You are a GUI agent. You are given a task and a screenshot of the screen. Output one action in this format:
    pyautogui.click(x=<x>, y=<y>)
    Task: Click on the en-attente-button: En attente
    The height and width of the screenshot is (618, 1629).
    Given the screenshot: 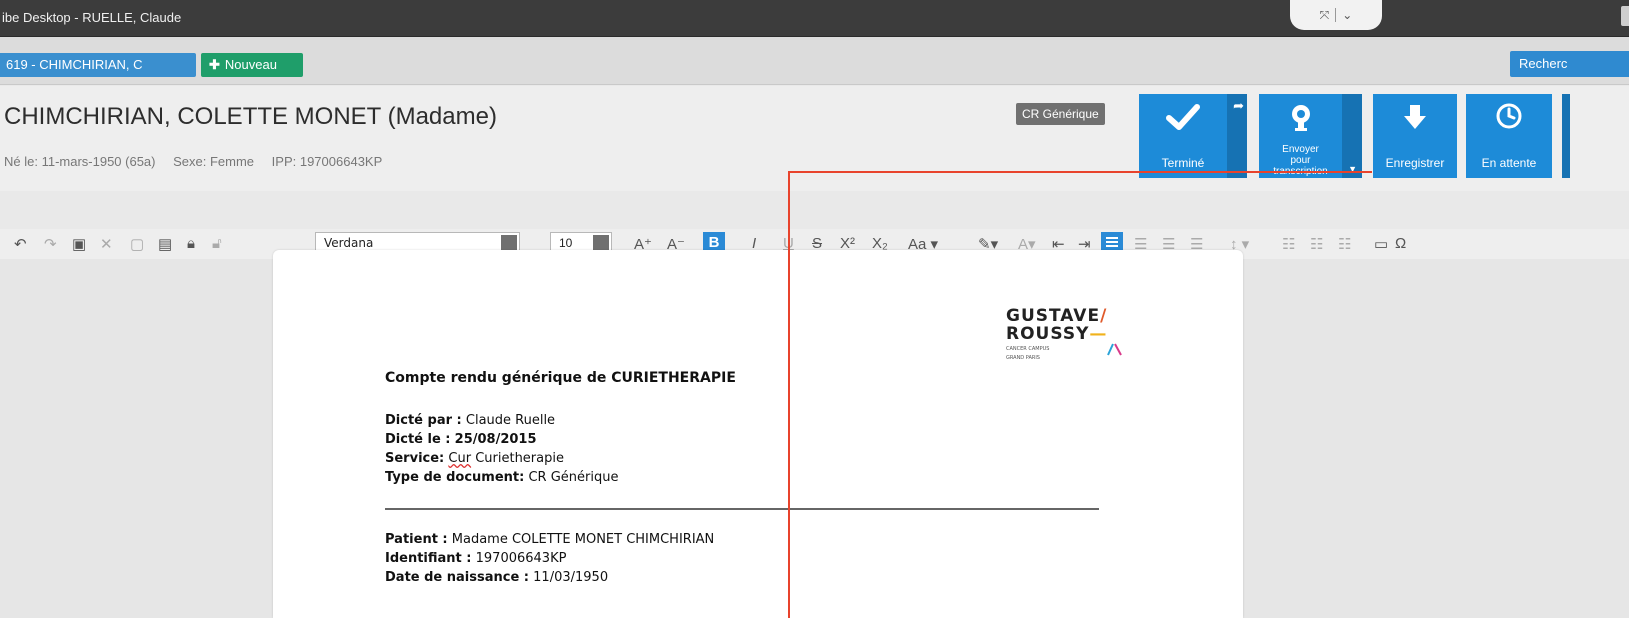 What is the action you would take?
    pyautogui.click(x=1509, y=136)
    